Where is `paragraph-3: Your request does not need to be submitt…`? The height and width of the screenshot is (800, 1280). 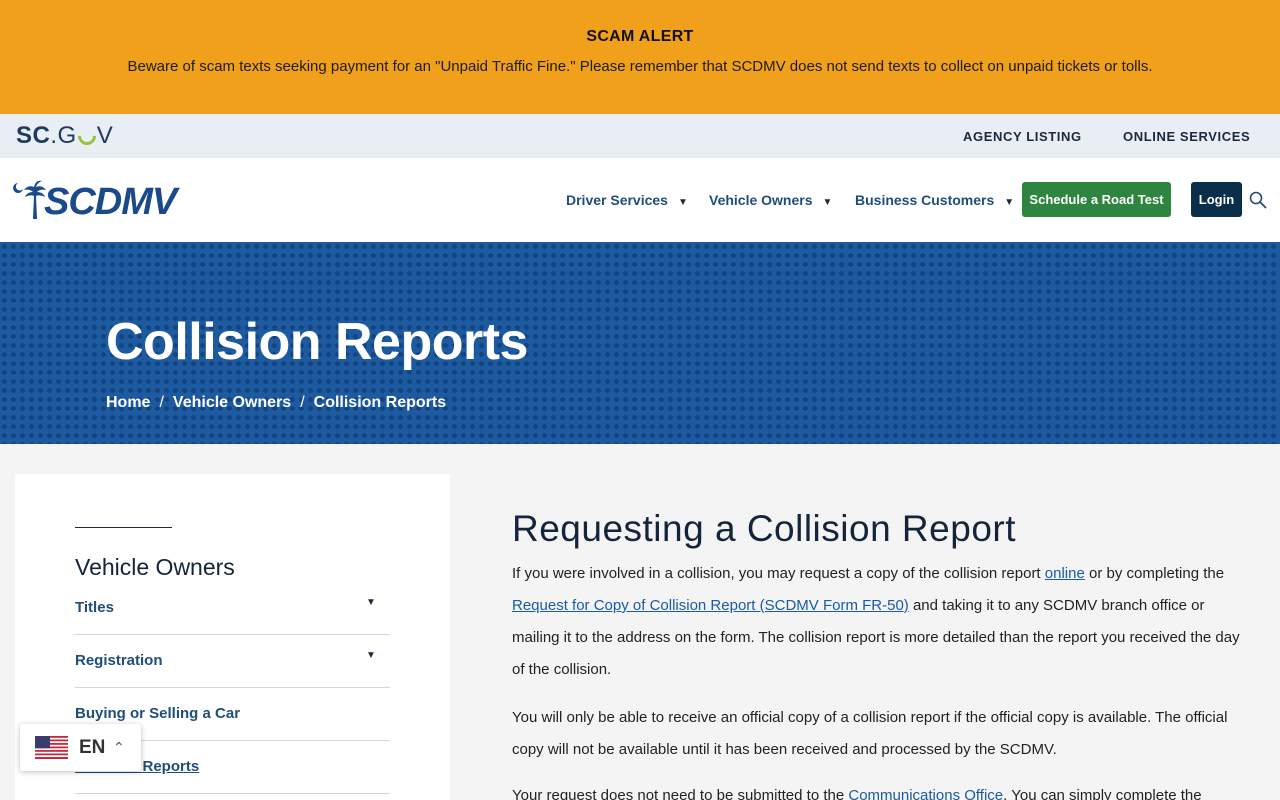 paragraph-3: Your request does not need to be submitt… is located at coordinates (877, 790).